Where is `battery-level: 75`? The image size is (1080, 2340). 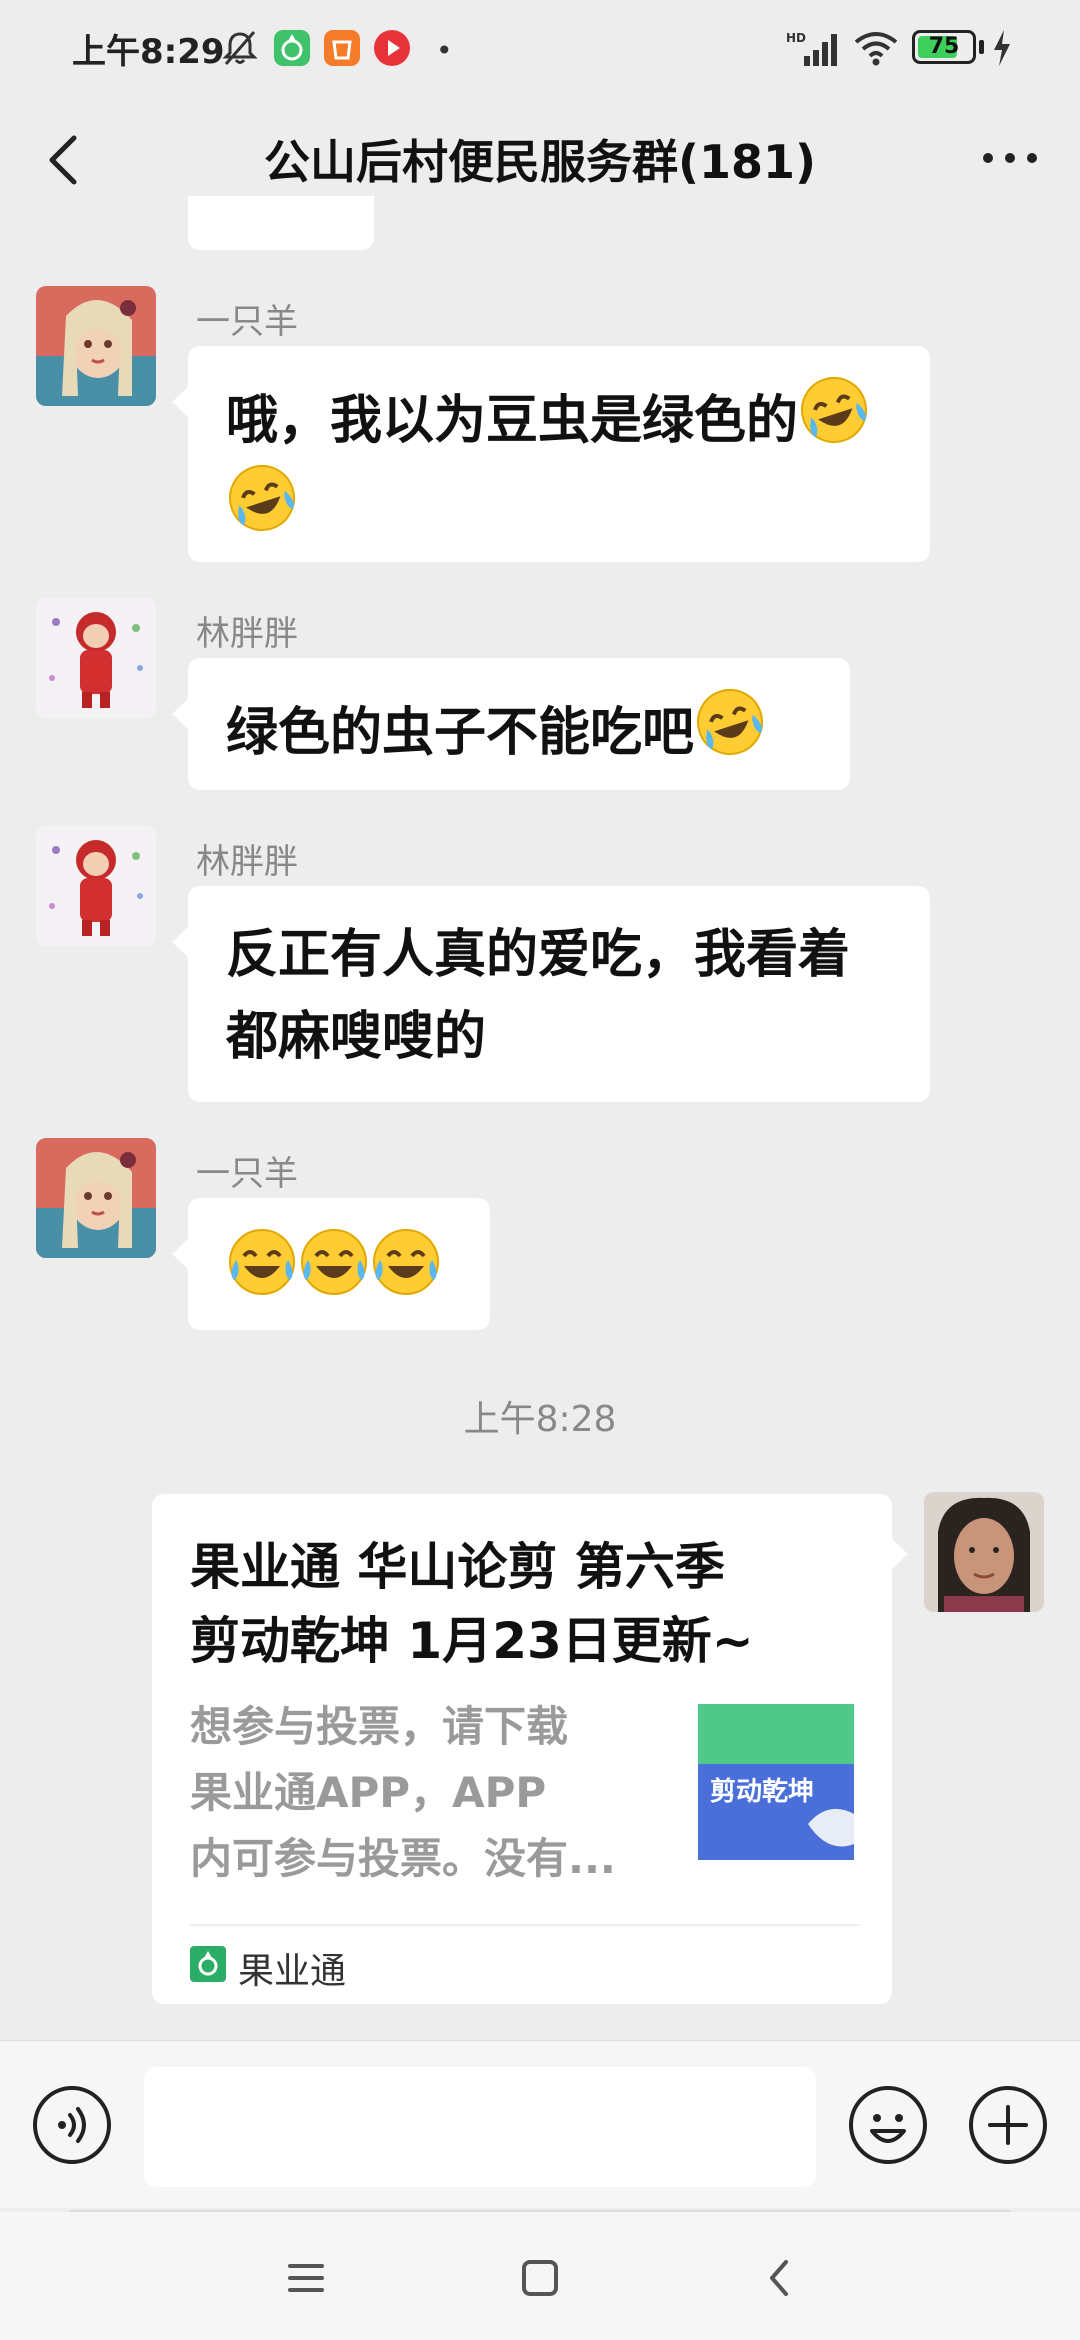
battery-level: 75 is located at coordinates (944, 46).